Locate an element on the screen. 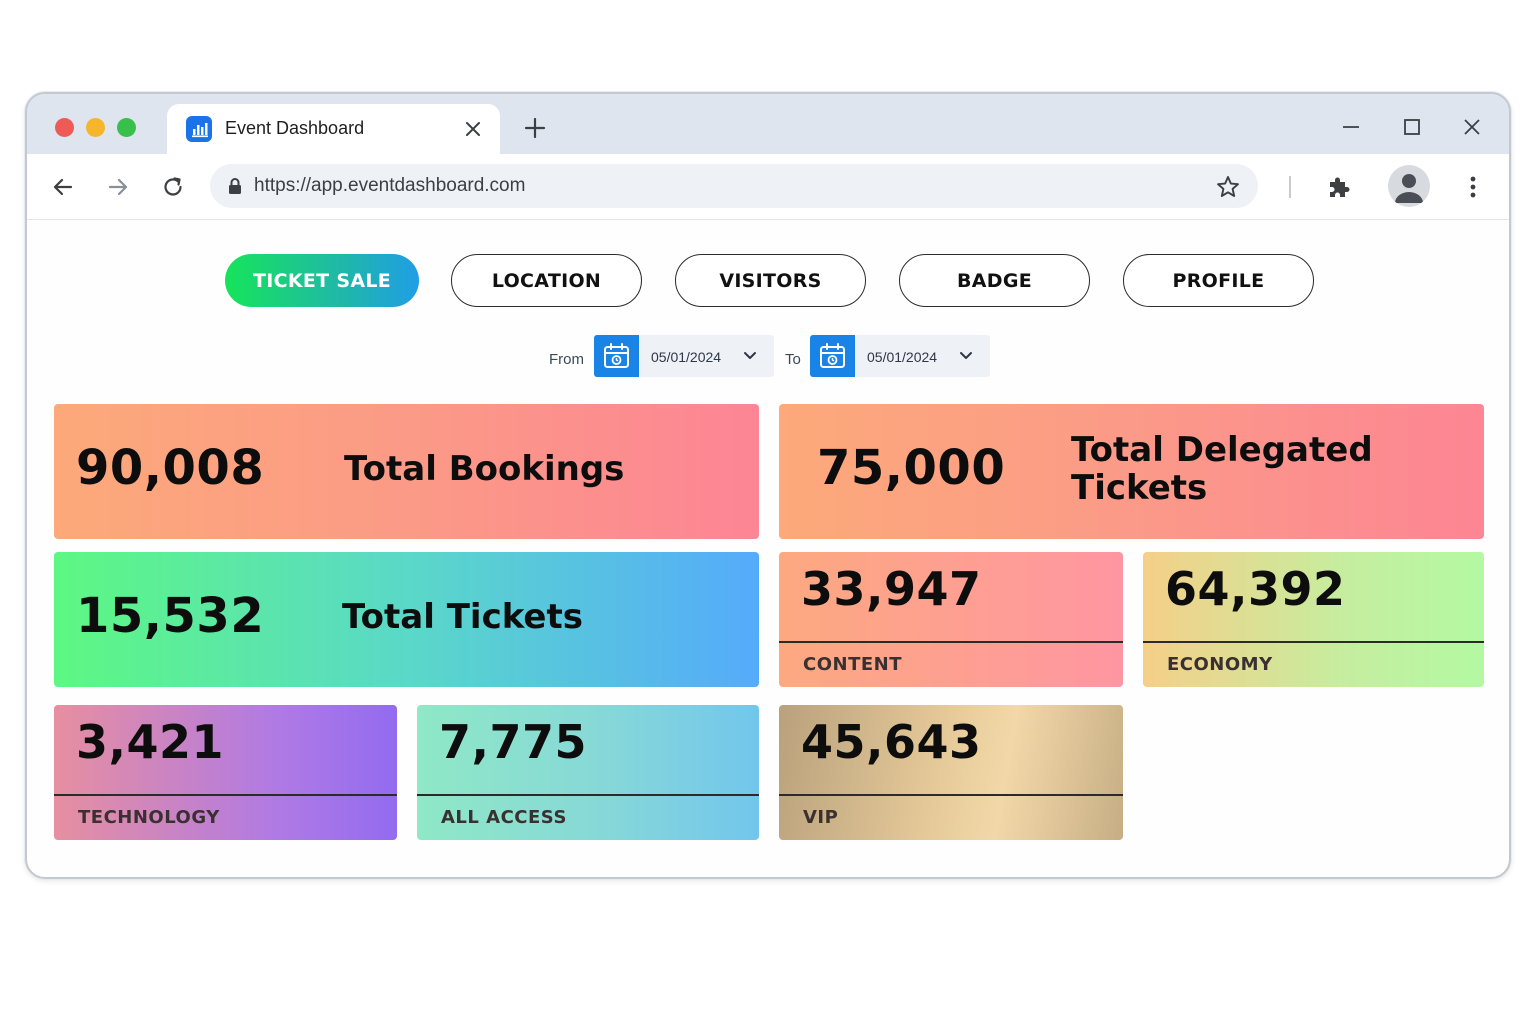  tab-visitors: VISITORS is located at coordinates (770, 280).